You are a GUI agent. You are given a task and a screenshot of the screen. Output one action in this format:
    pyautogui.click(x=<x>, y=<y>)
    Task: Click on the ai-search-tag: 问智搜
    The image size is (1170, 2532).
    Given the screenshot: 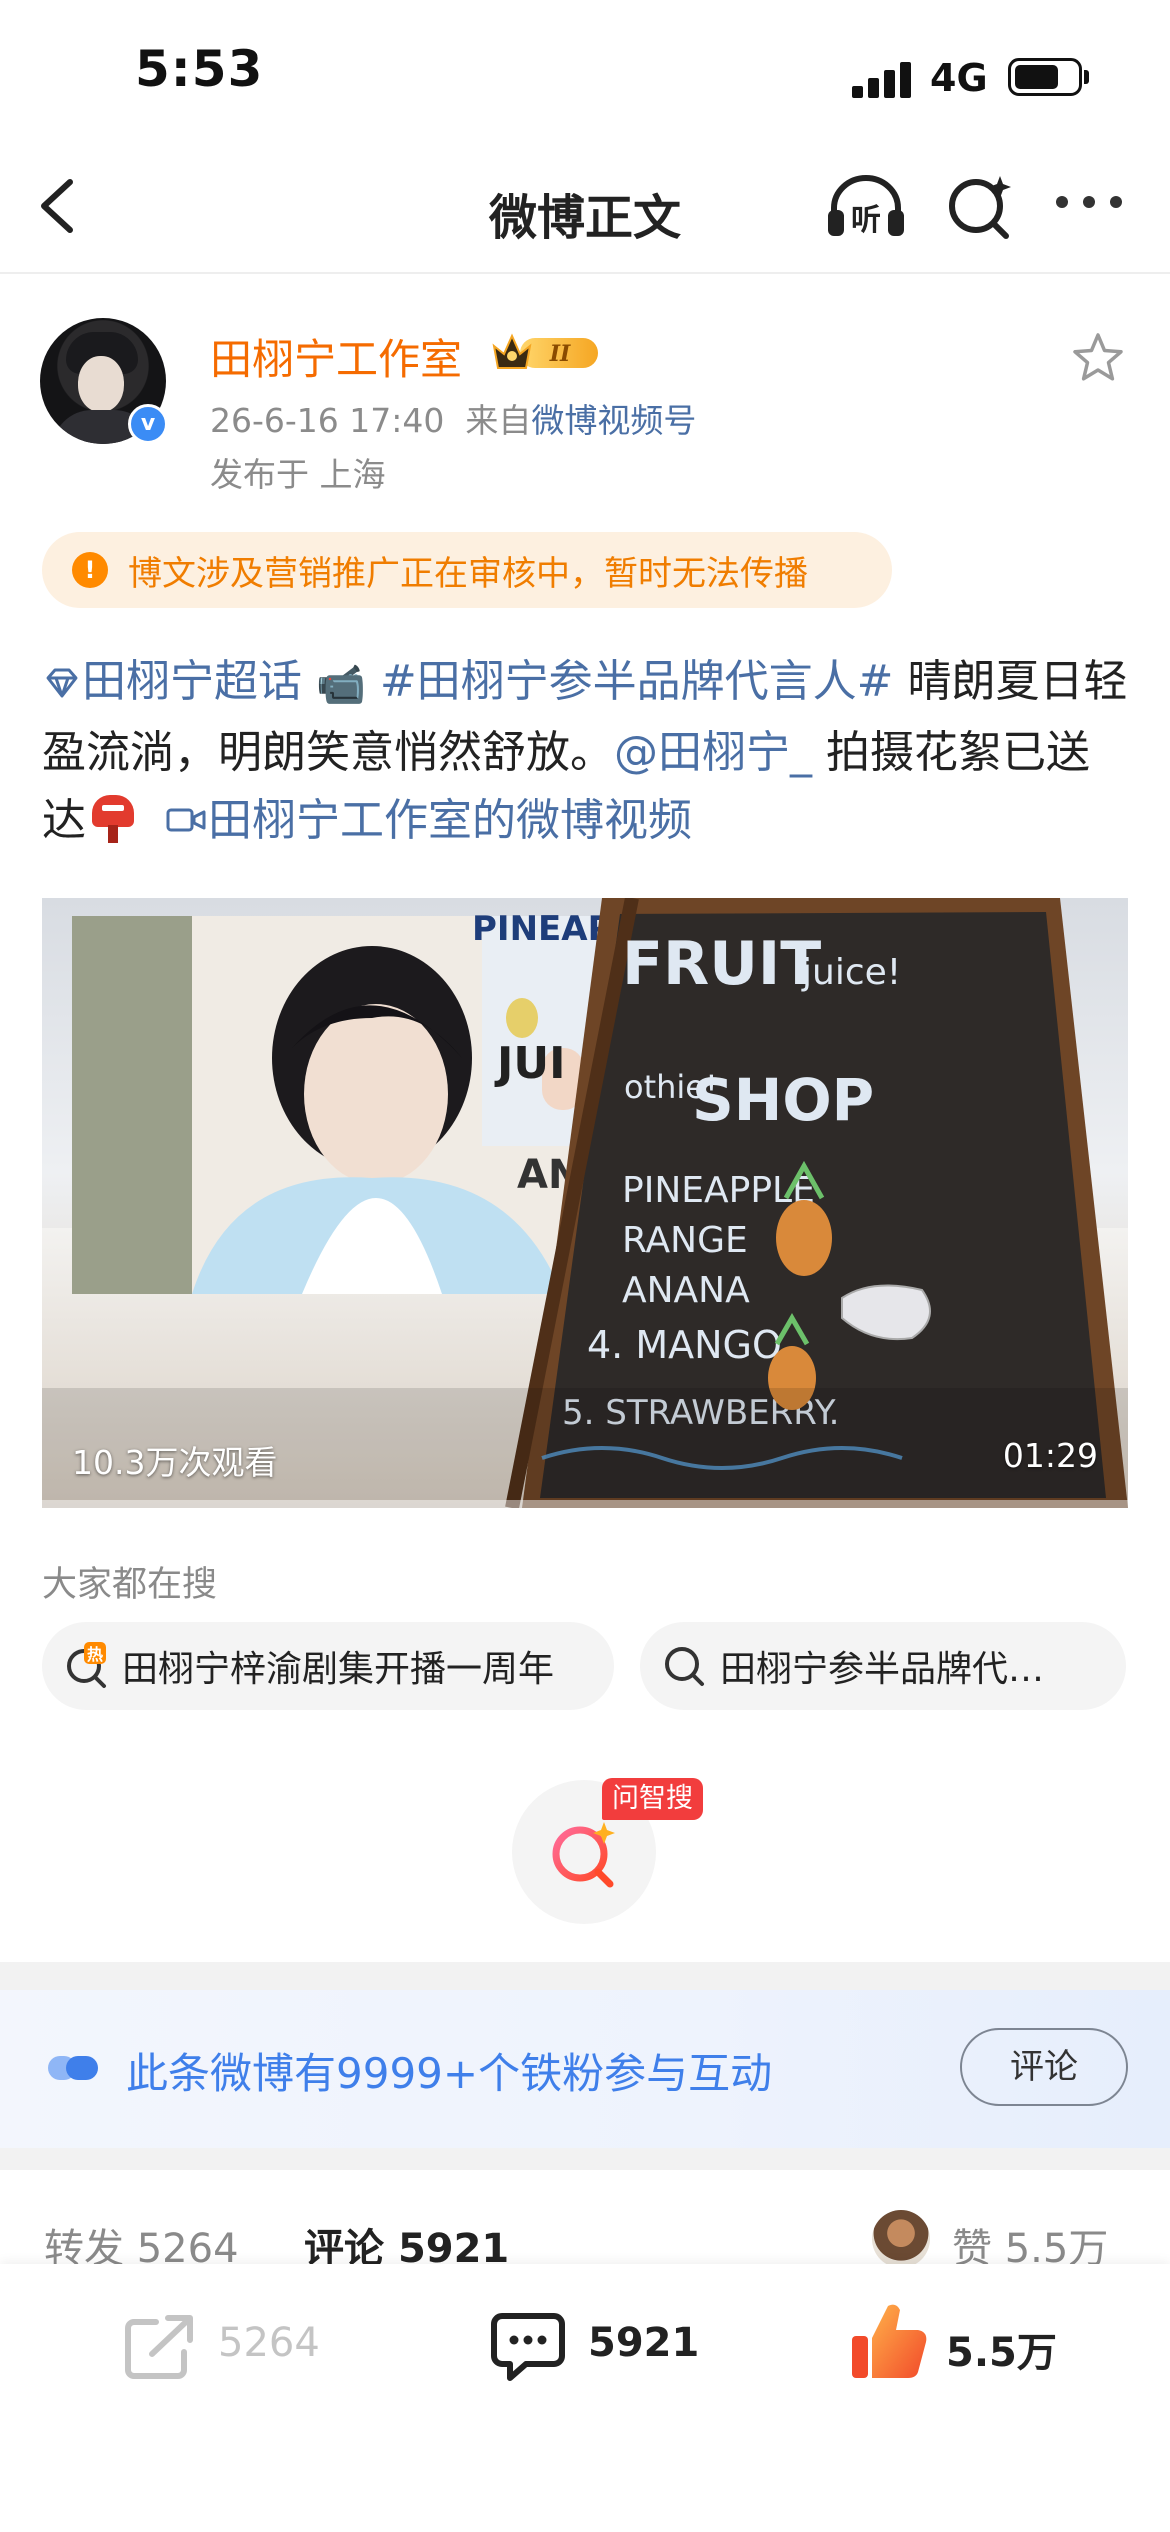 What is the action you would take?
    pyautogui.click(x=652, y=1799)
    